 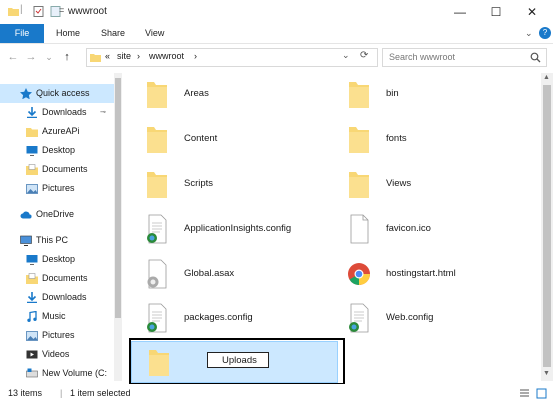 What do you see at coordinates (238, 360) in the screenshot?
I see `rename-field: Uploads` at bounding box center [238, 360].